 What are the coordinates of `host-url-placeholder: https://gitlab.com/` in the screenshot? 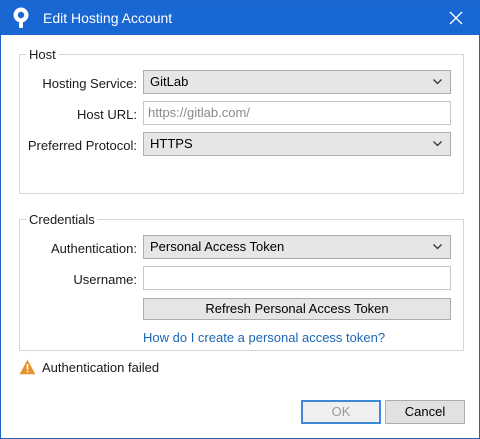 It's located at (199, 112).